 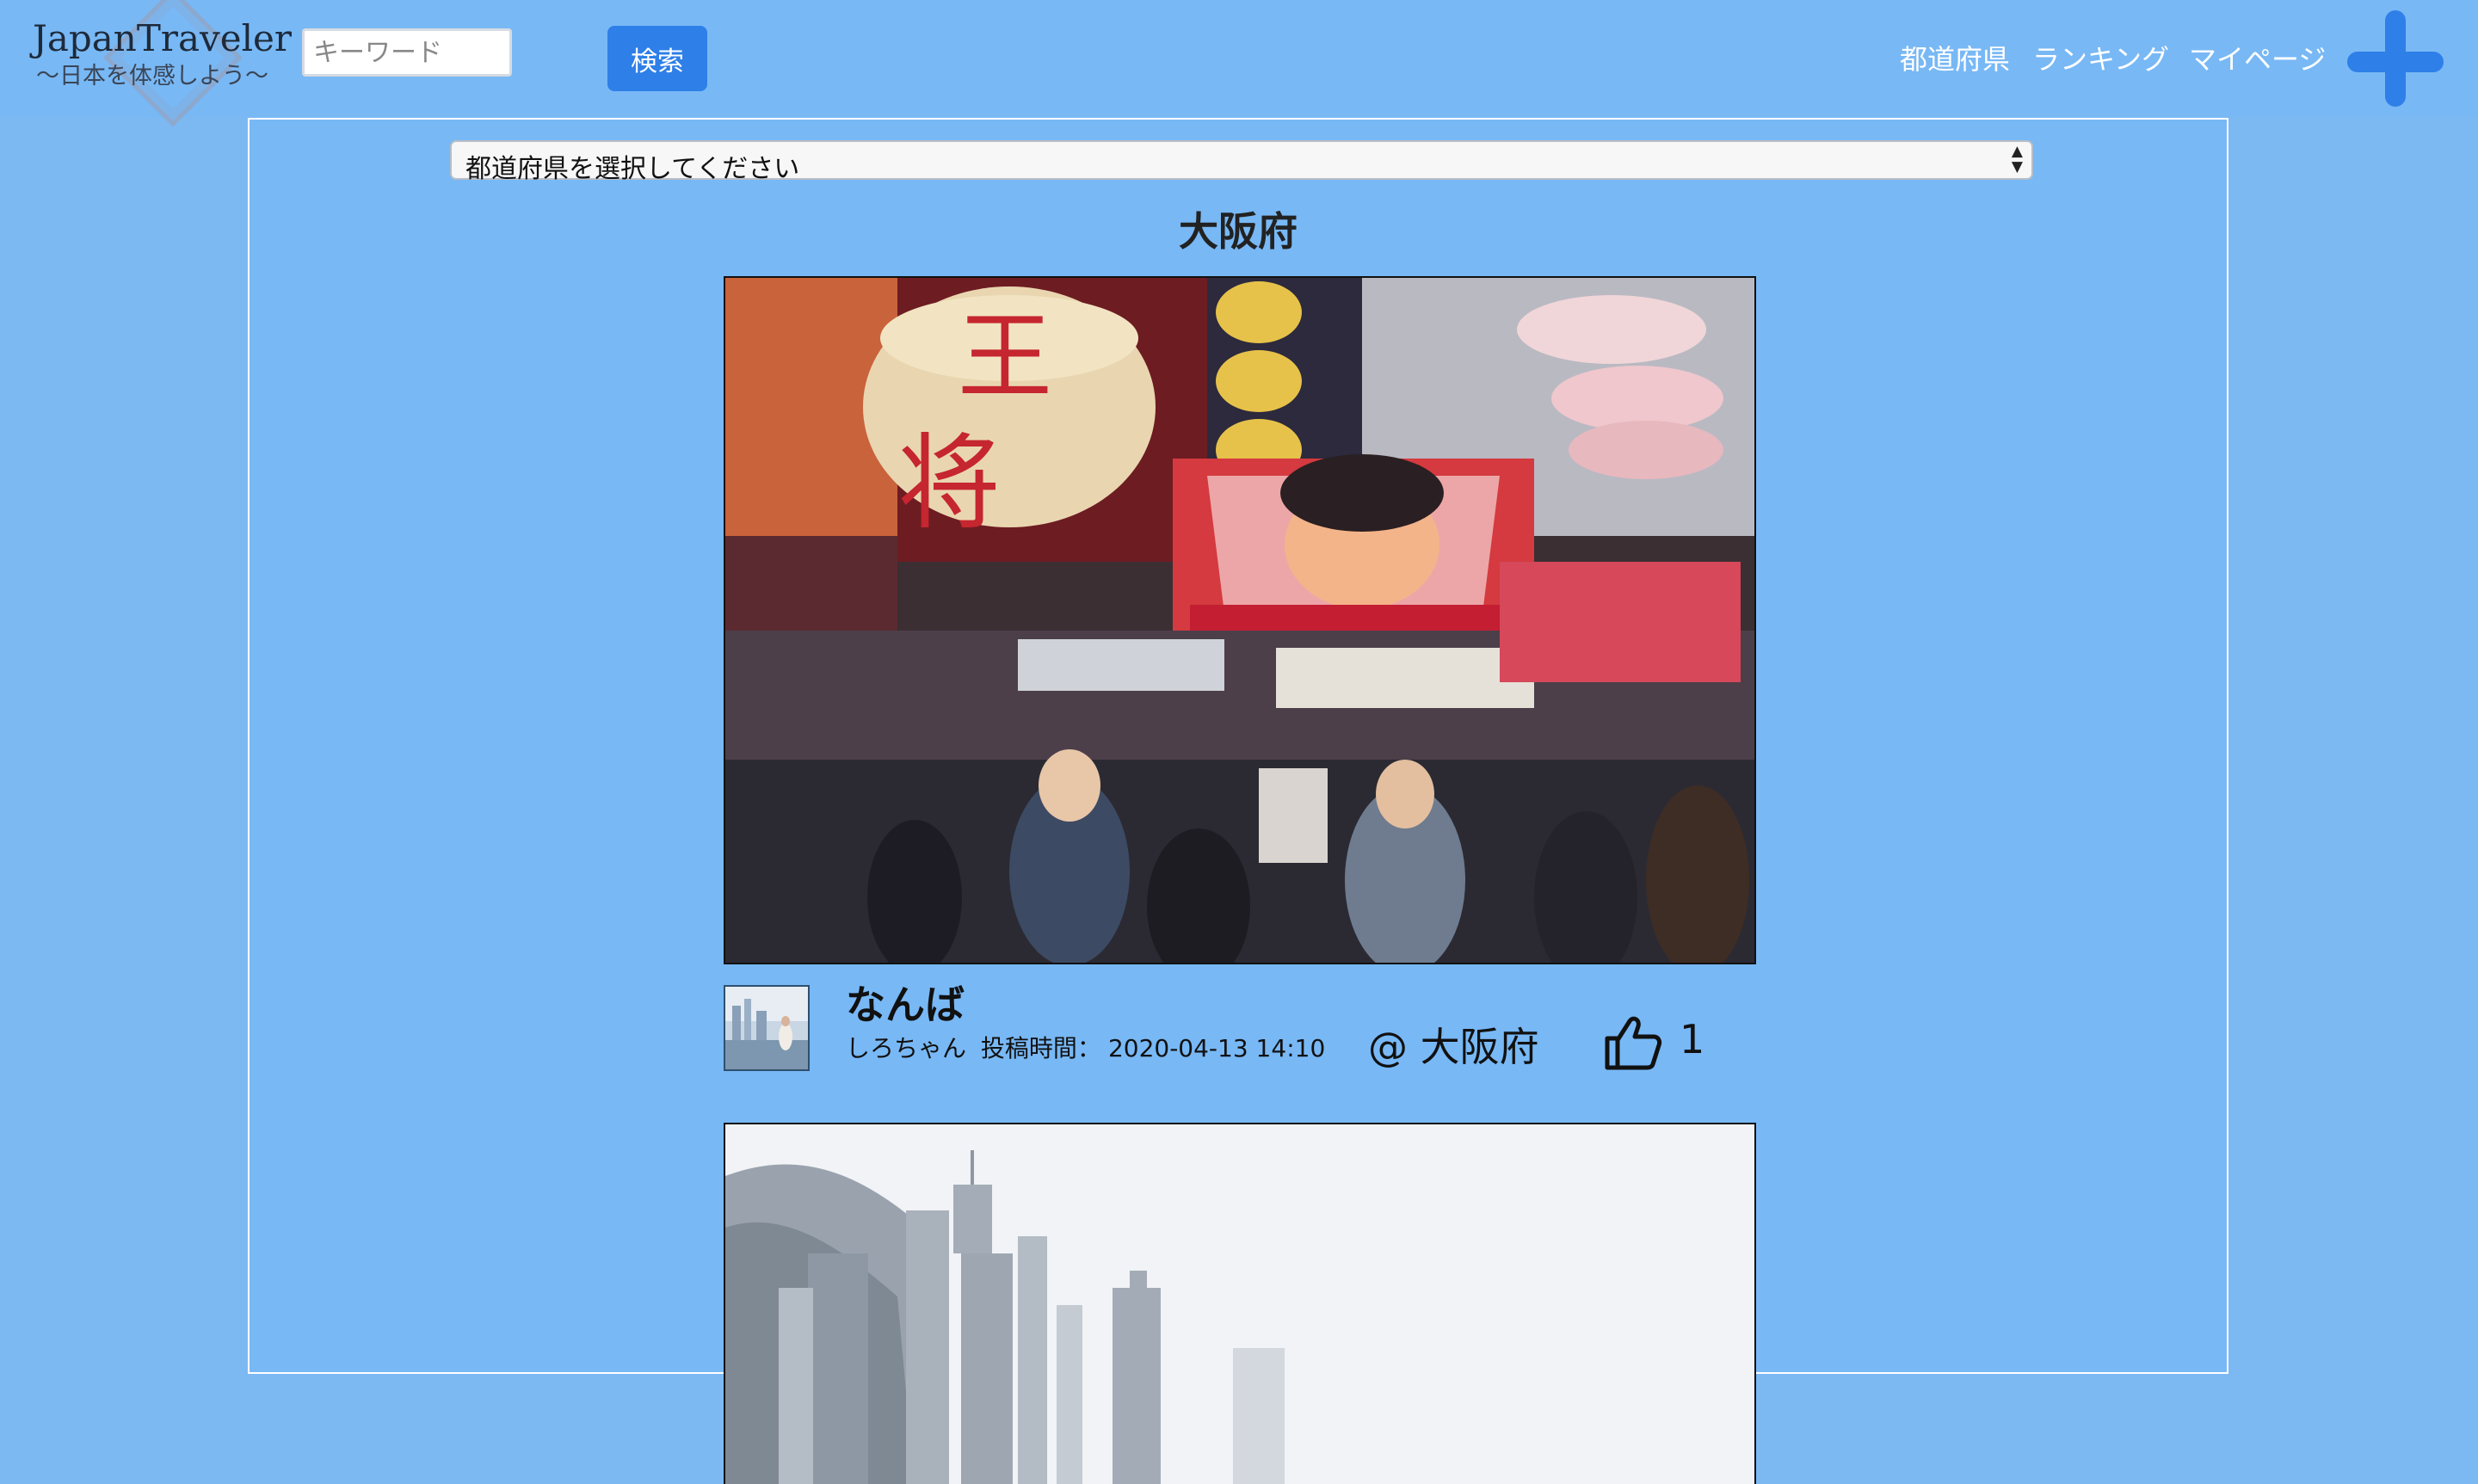 What do you see at coordinates (1005, 357) in the screenshot?
I see `svg-text: 王` at bounding box center [1005, 357].